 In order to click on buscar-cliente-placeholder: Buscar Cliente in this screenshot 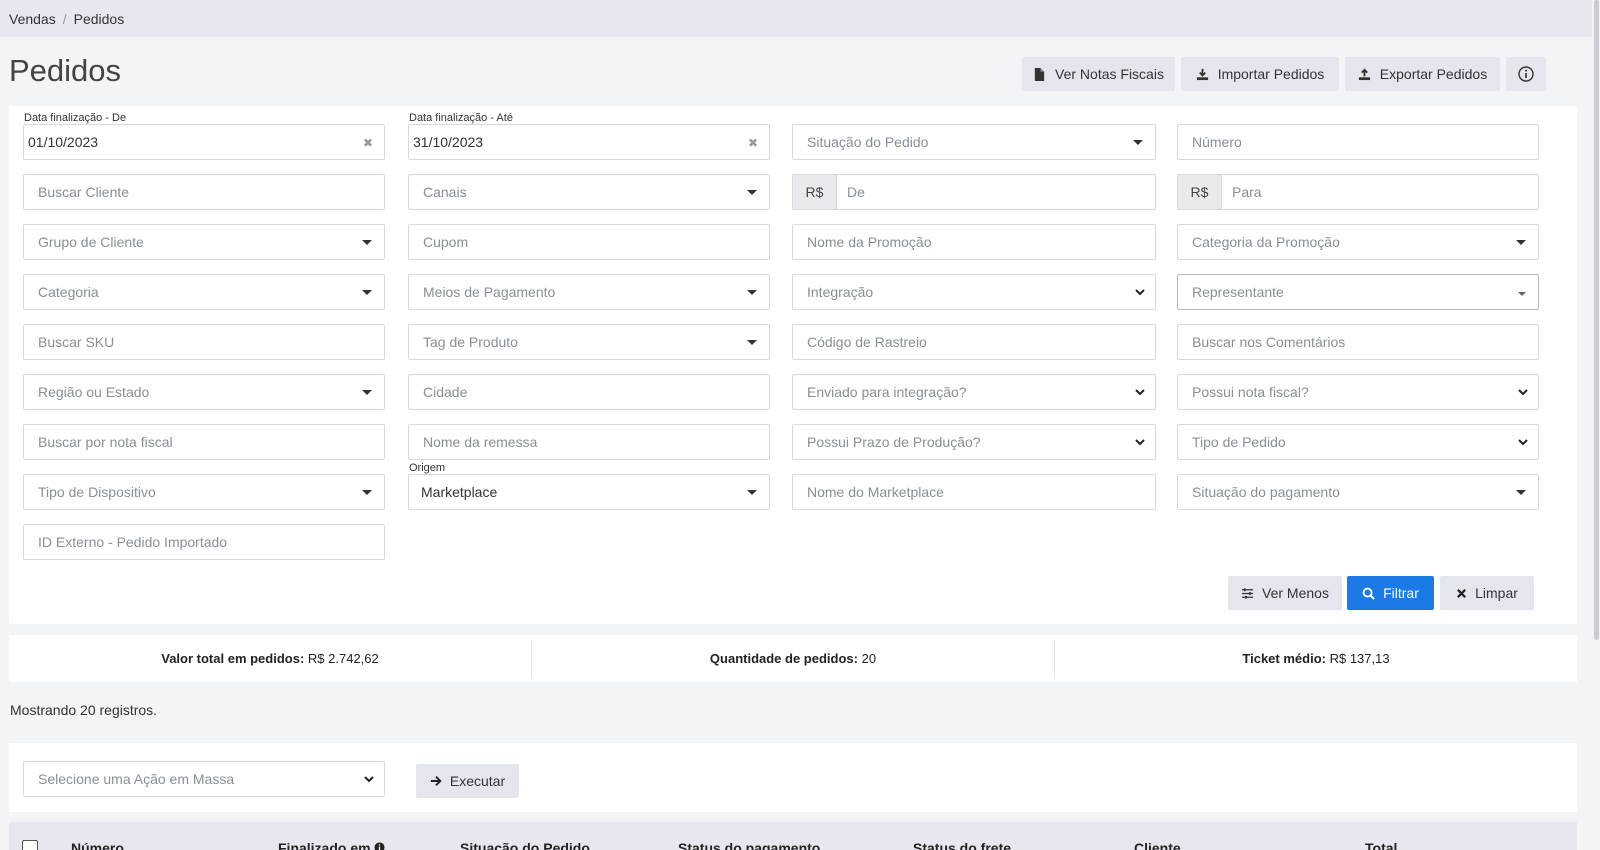, I will do `click(84, 192)`.